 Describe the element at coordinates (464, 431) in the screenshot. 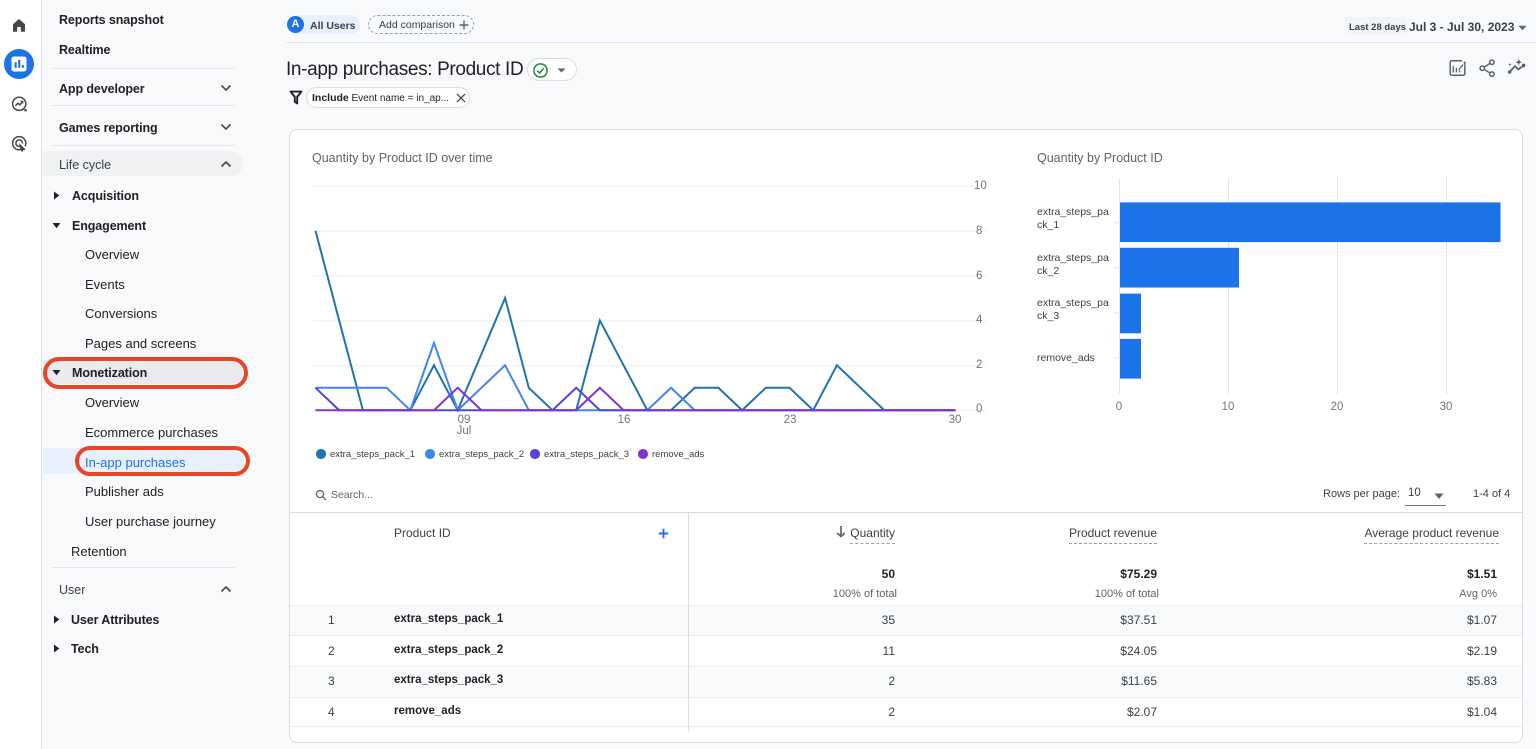

I see `svg-text: Jul` at that location.